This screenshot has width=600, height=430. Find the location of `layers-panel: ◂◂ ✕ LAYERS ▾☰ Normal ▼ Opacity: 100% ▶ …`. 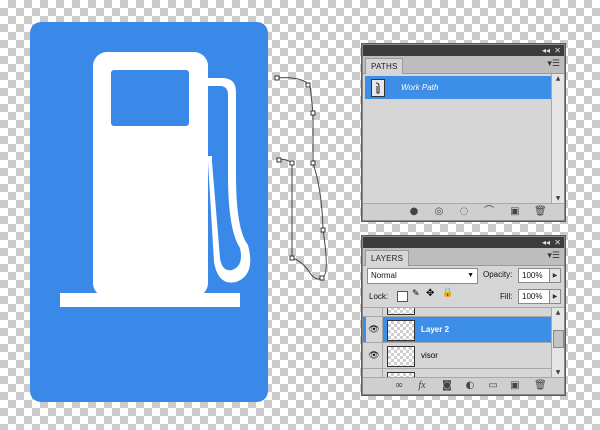

layers-panel: ◂◂ ✕ LAYERS ▾☰ Normal ▼ Opacity: 100% ▶ … is located at coordinates (463, 315).